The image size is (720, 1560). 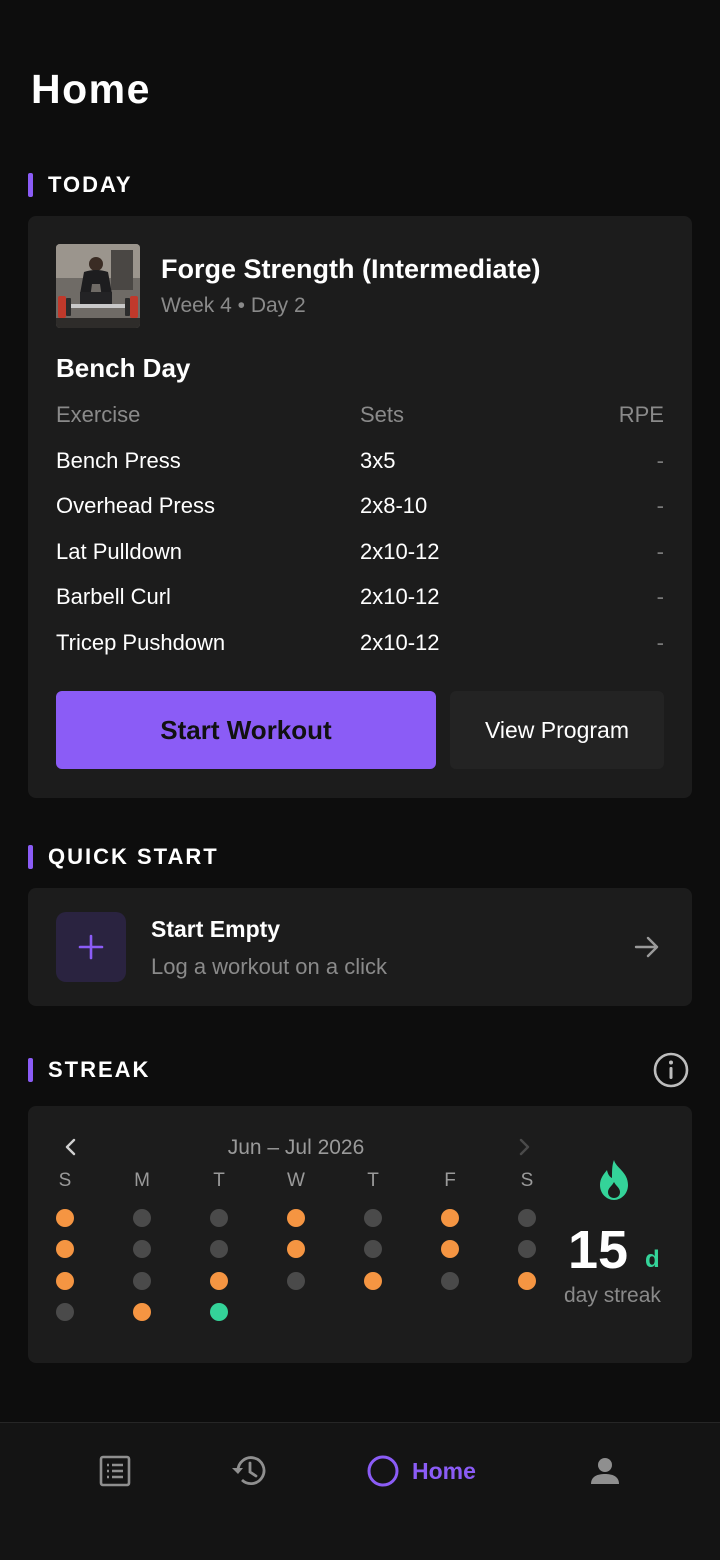 I want to click on start-empty-card: Start Empty Log a workout on a click, so click(x=360, y=947).